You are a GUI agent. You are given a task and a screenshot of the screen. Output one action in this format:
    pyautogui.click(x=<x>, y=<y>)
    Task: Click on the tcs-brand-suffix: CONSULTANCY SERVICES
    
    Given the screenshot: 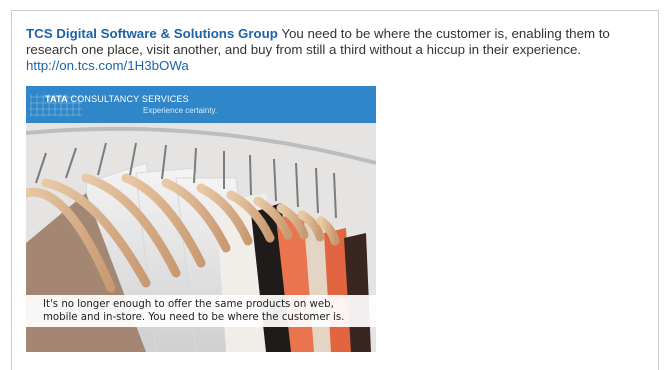 What is the action you would take?
    pyautogui.click(x=128, y=99)
    